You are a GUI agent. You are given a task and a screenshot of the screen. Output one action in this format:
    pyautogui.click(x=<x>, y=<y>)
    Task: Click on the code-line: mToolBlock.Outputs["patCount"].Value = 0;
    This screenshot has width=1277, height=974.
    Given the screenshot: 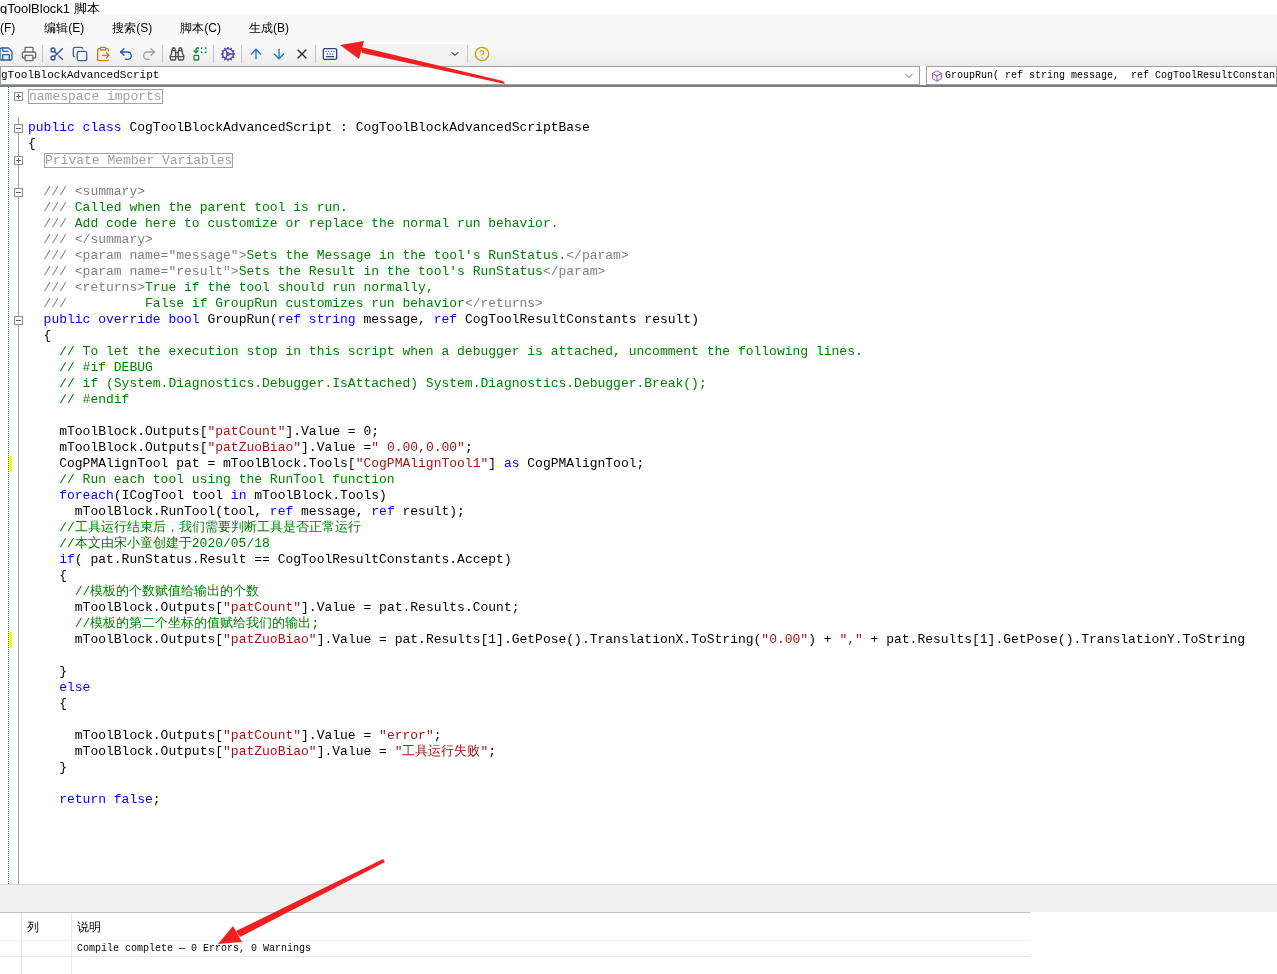 What is the action you would take?
    pyautogui.click(x=219, y=432)
    